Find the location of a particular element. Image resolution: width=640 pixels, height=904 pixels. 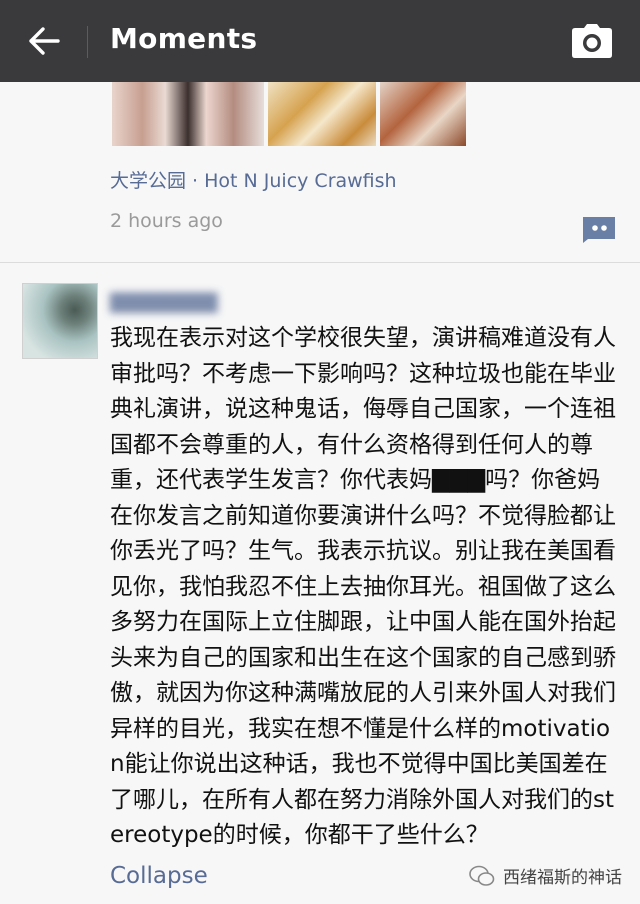

camera-icon is located at coordinates (592, 41).